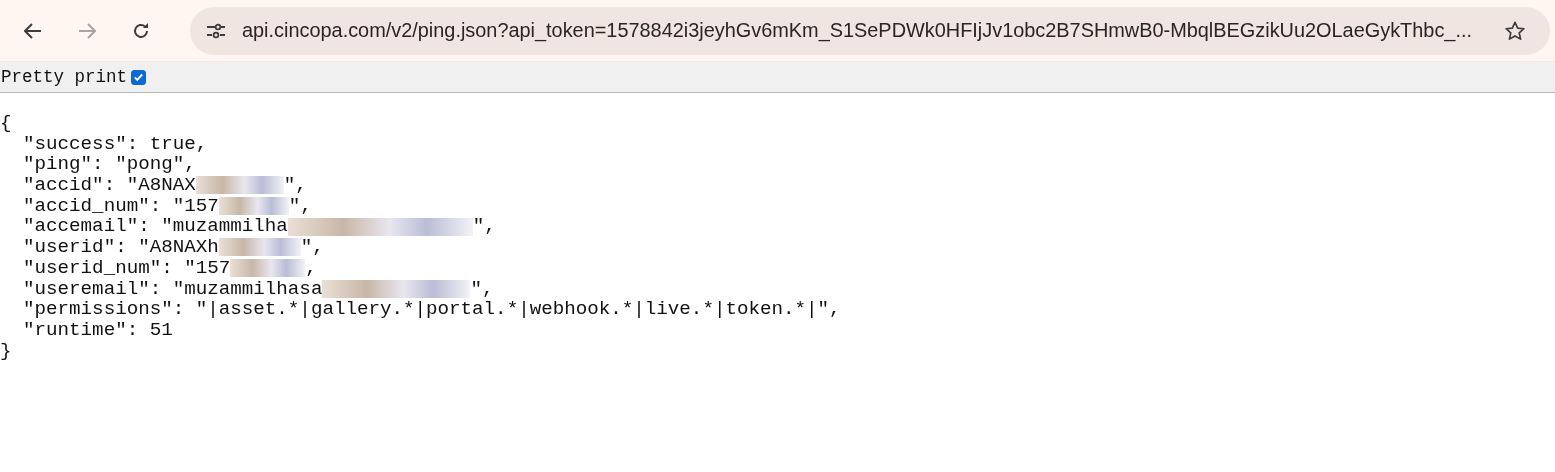 The width and height of the screenshot is (1555, 472). What do you see at coordinates (155, 227) in the screenshot?
I see `json-line: "accemail": "muzammilha` at bounding box center [155, 227].